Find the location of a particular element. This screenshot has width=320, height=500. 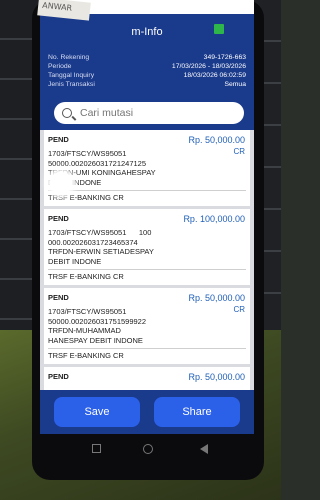

info-value: Semua is located at coordinates (235, 84).